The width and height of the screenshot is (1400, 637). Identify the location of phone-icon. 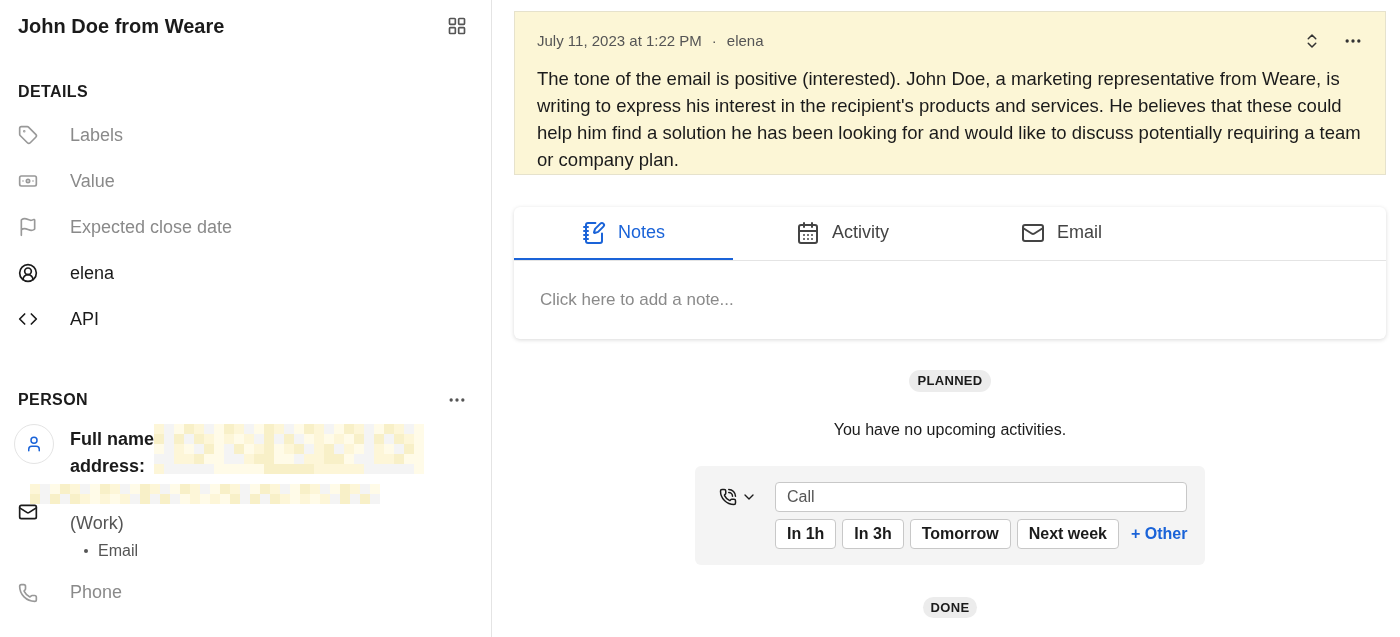
(28, 592).